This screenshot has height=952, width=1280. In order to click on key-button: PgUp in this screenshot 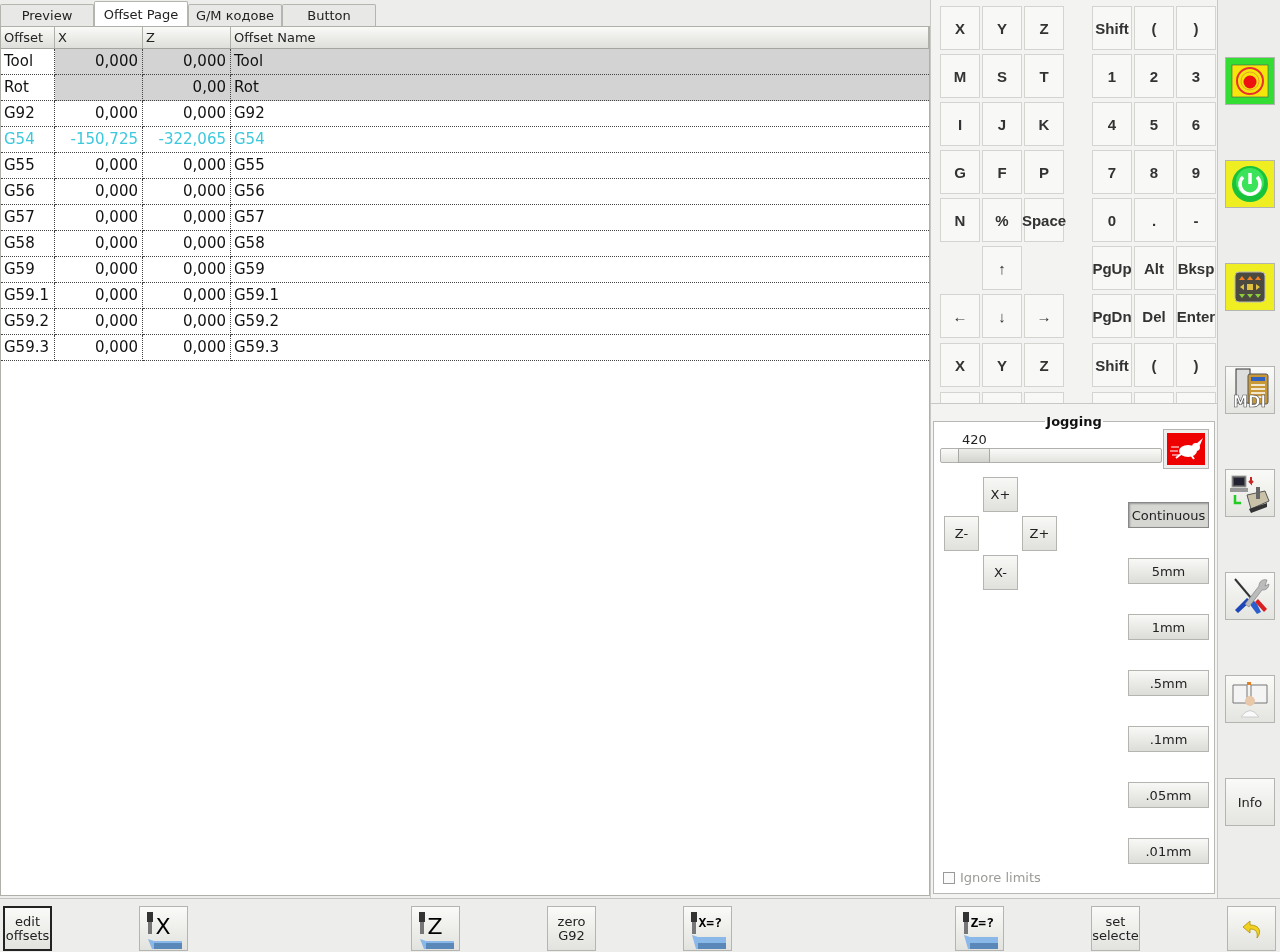, I will do `click(1112, 268)`.